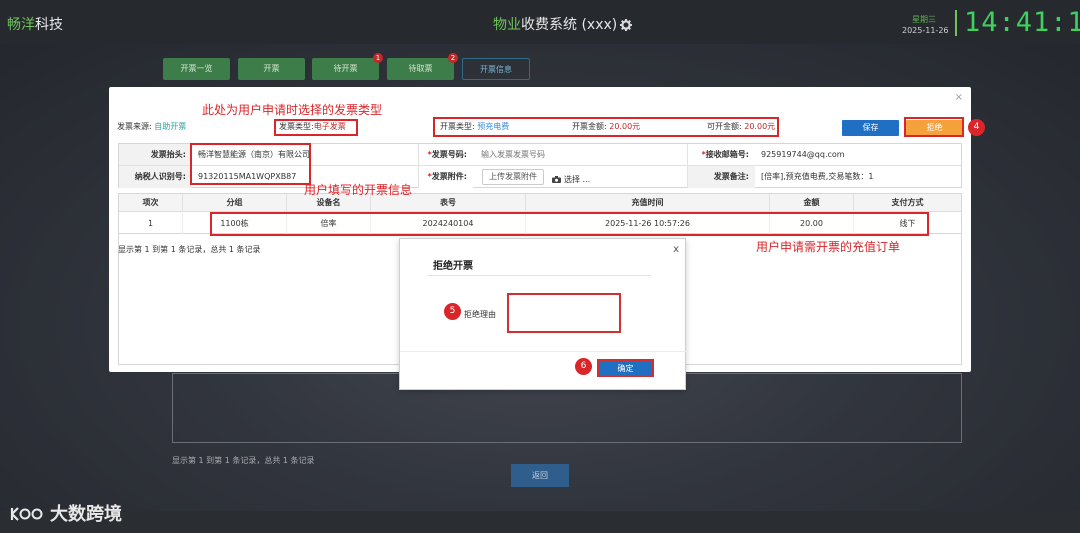  Describe the element at coordinates (956, 23) in the screenshot. I see `clock-divider` at that location.